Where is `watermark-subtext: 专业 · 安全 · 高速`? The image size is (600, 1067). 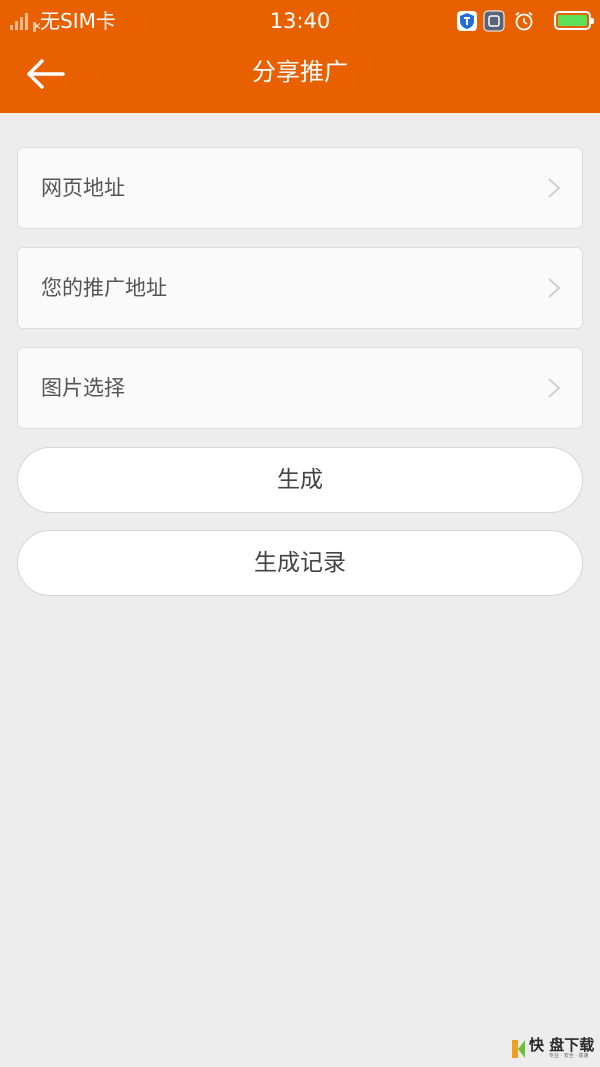 watermark-subtext: 专业 · 安全 · 高速 is located at coordinates (569, 1056).